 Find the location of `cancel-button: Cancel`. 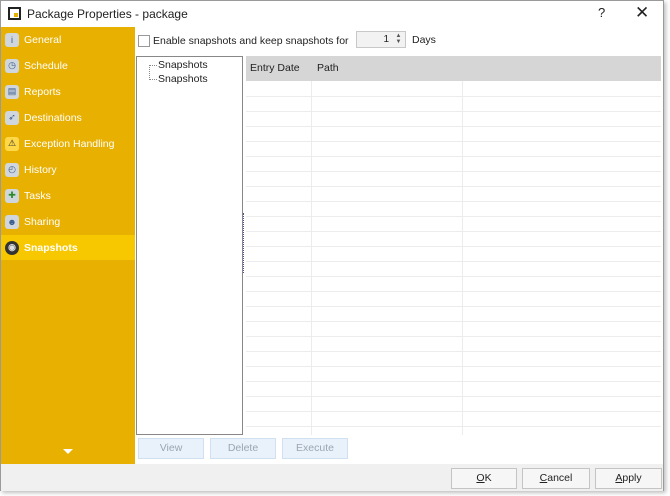

cancel-button: Cancel is located at coordinates (556, 478).